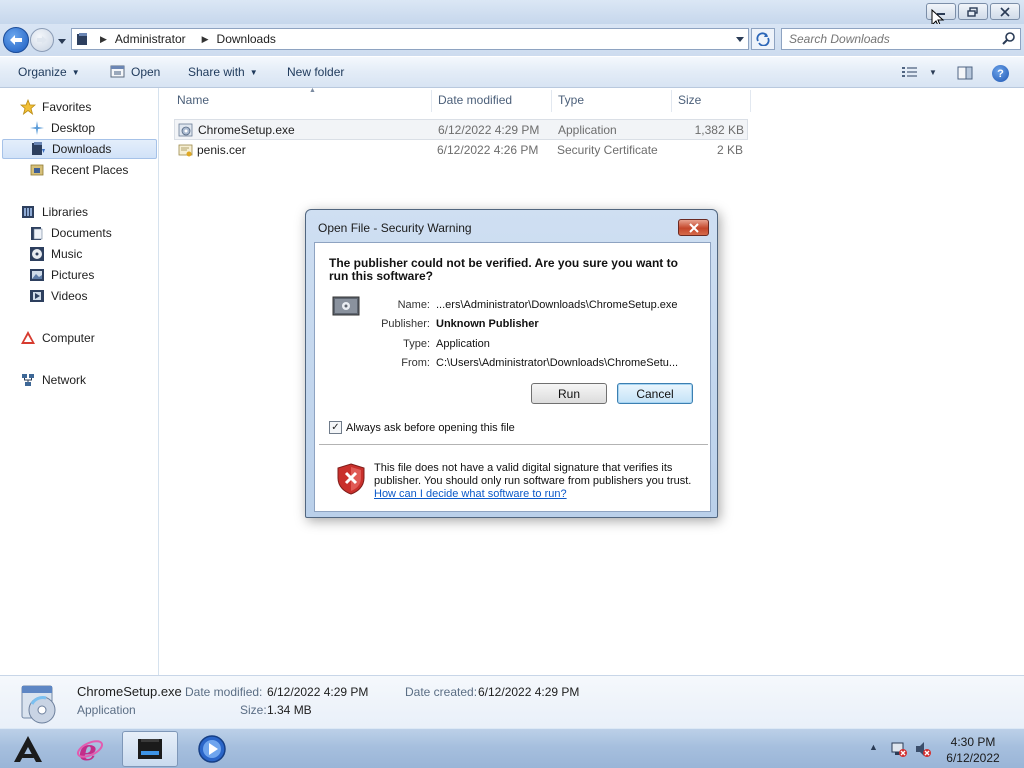 The width and height of the screenshot is (1024, 768). What do you see at coordinates (150, 39) in the screenshot?
I see `breadcrumb-administrator: Administrator` at bounding box center [150, 39].